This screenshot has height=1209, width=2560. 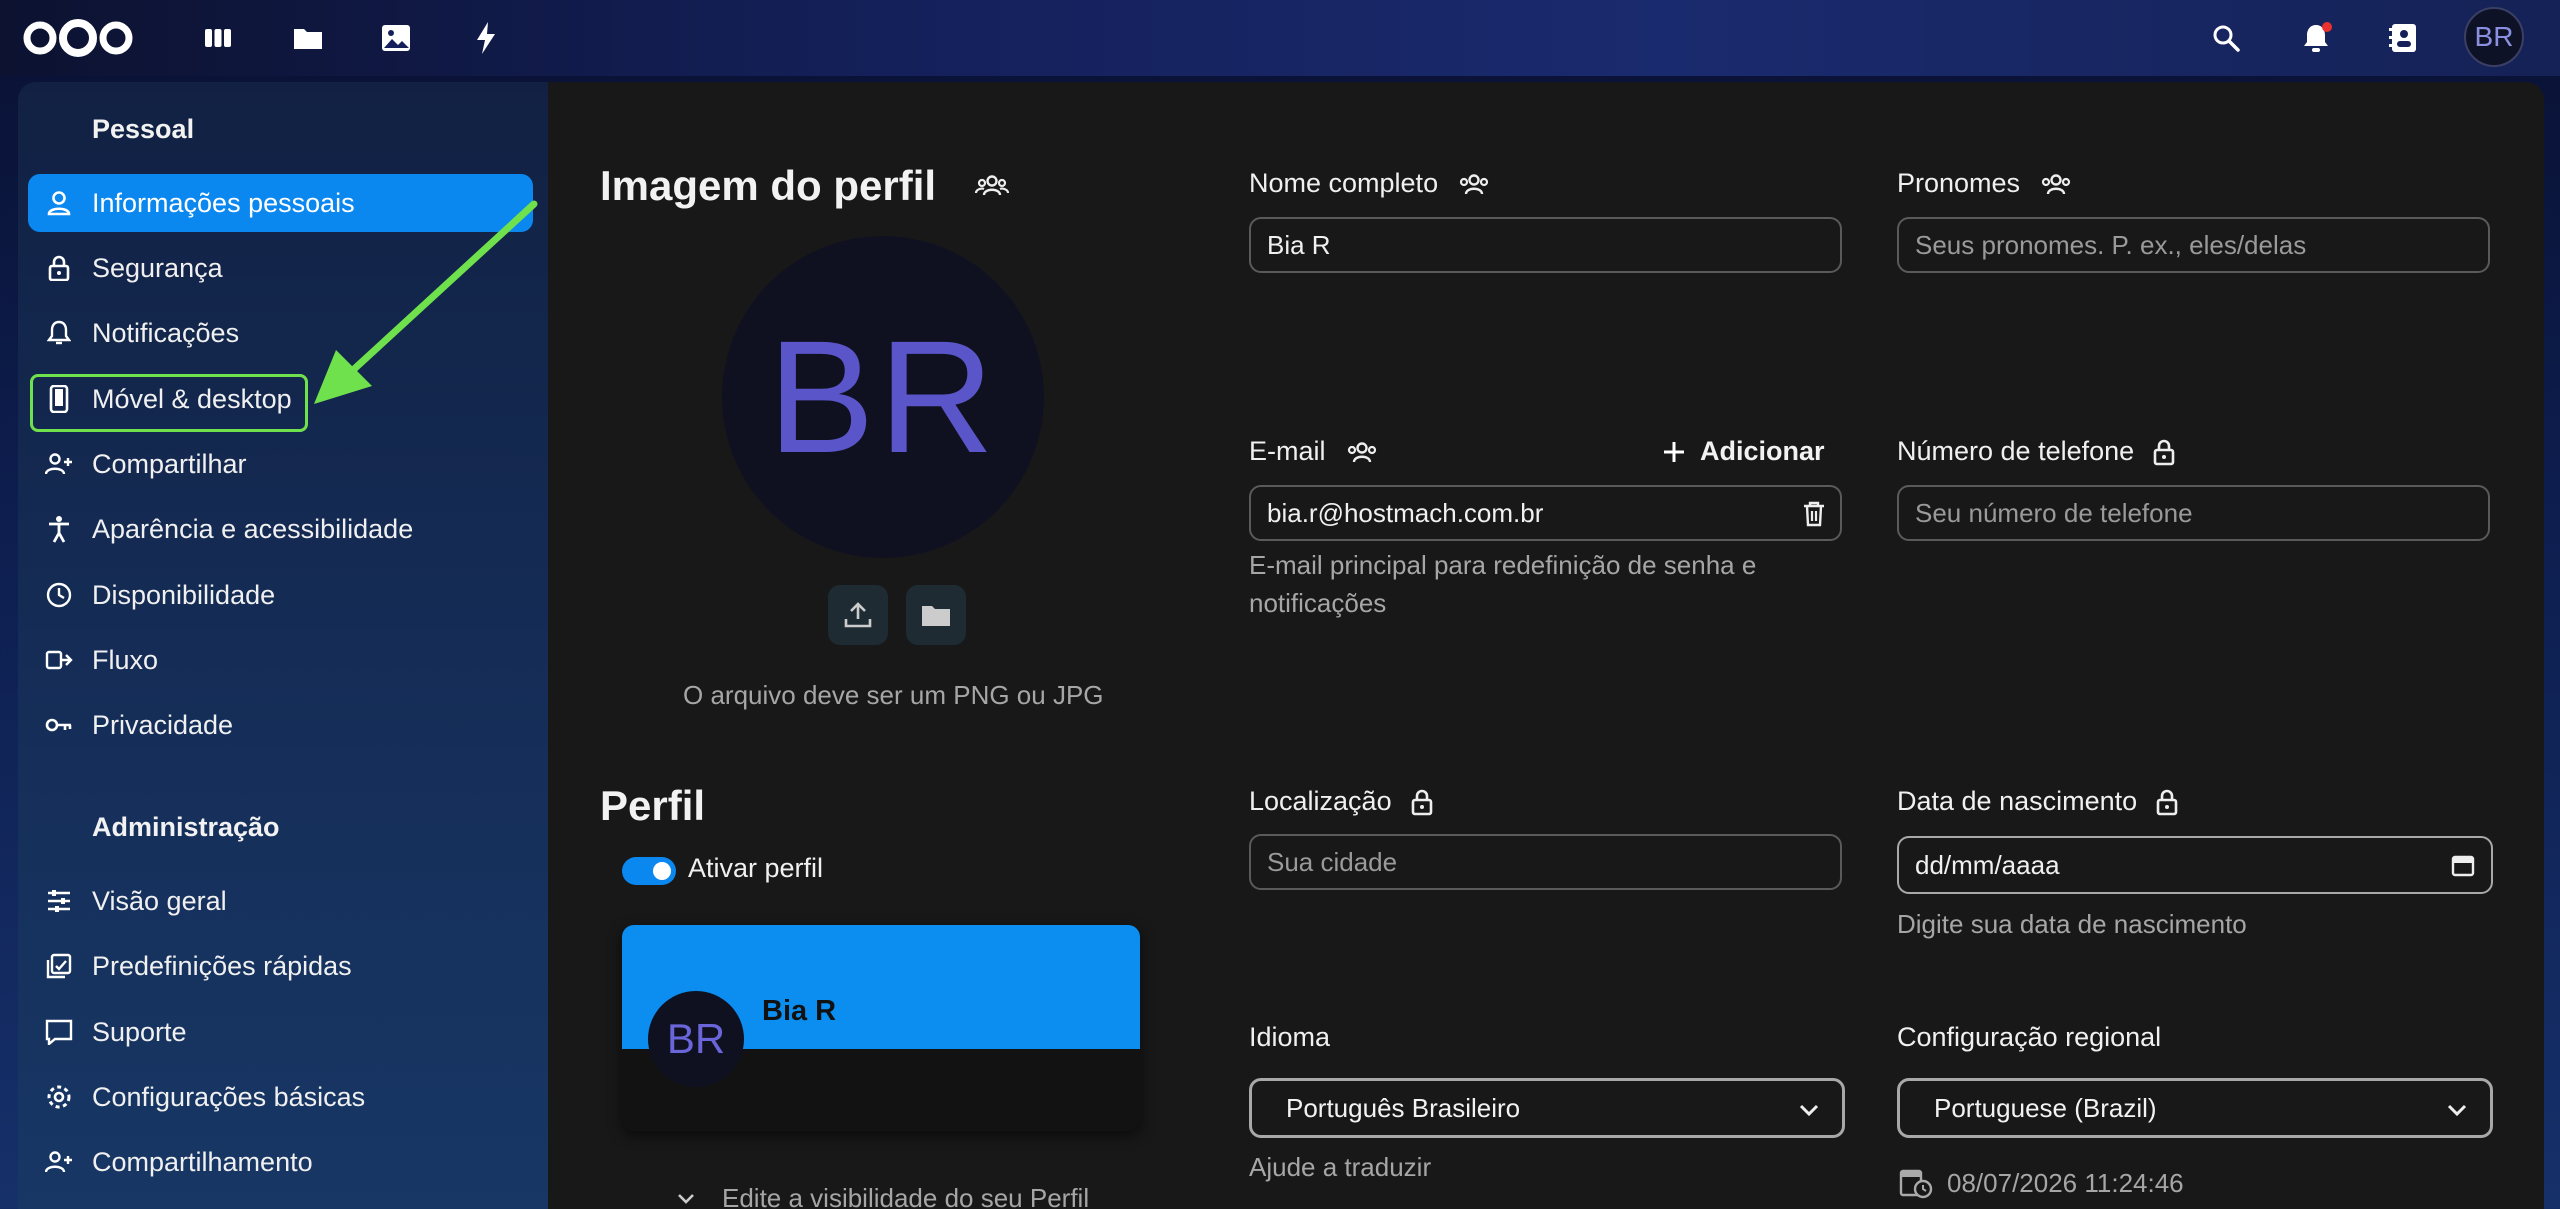 I want to click on full-name-input: Bia R, so click(x=1545, y=245).